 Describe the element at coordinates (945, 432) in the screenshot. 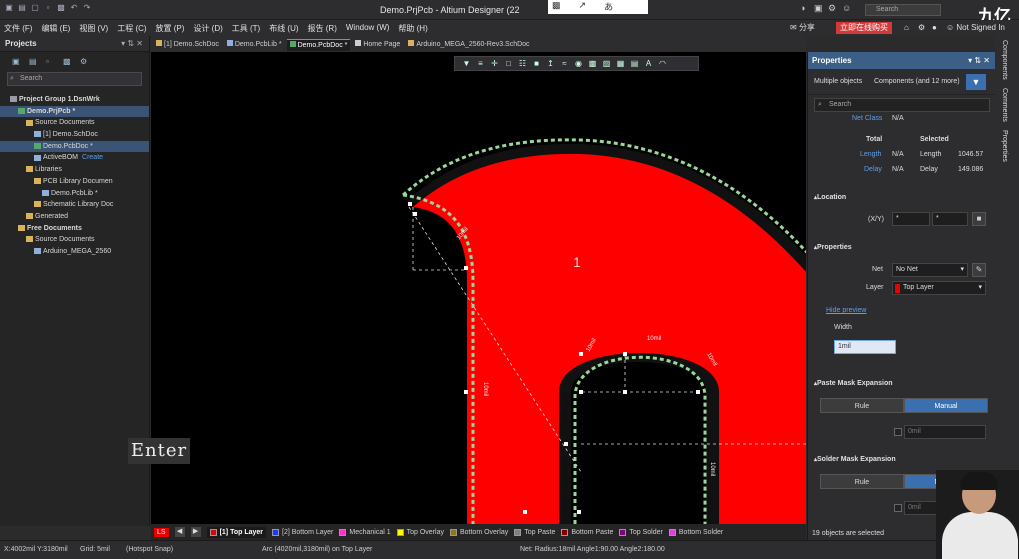

I see `paste-value-input: 0mil` at that location.